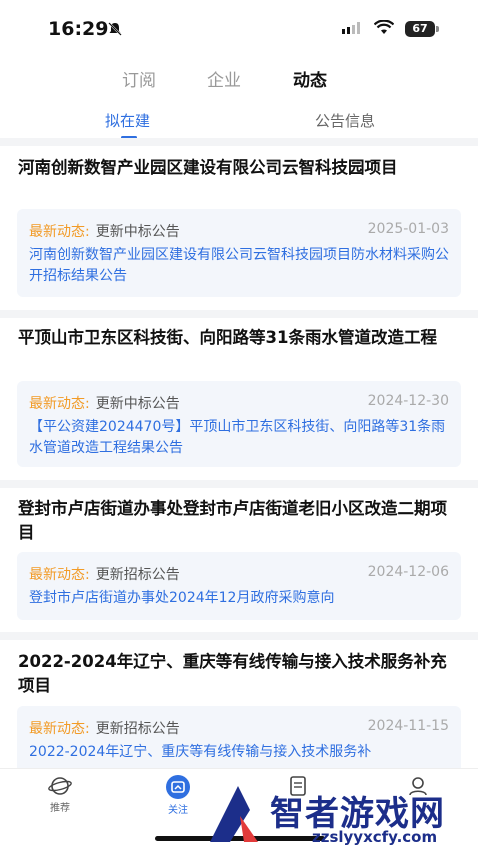 This screenshot has width=478, height=850. I want to click on nav-label: 关注, so click(178, 810).